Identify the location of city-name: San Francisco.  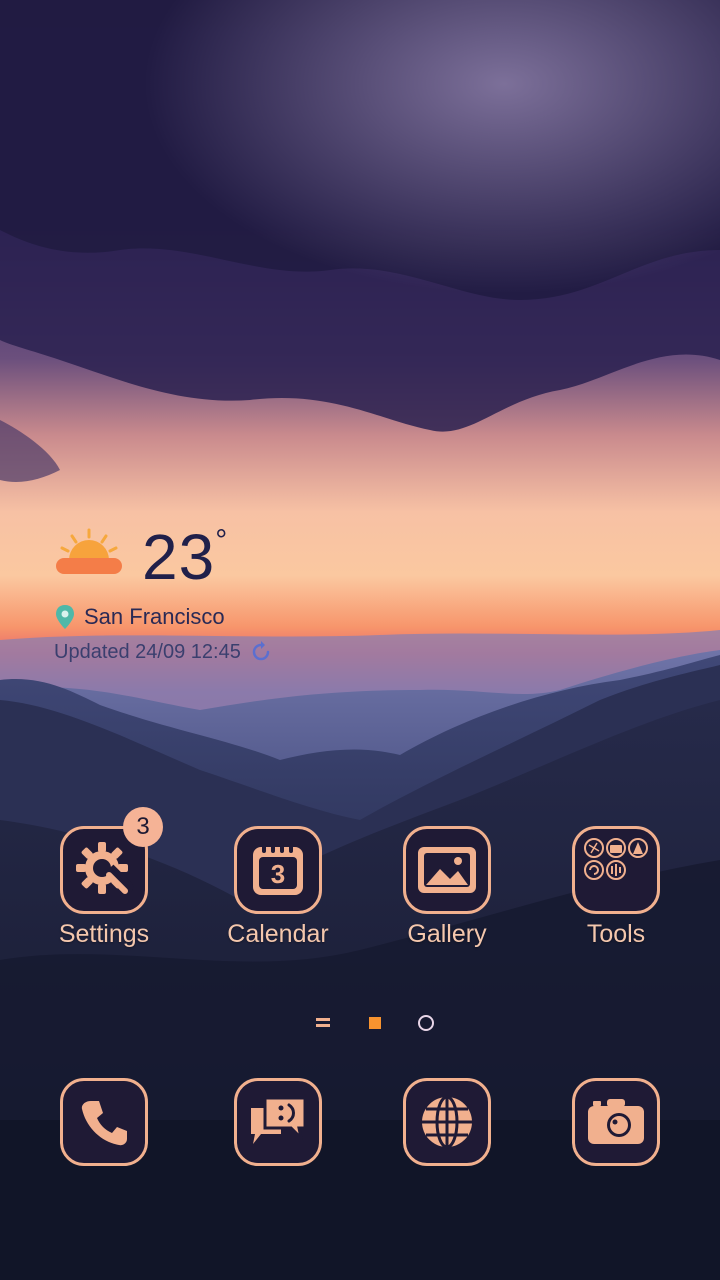
(154, 616).